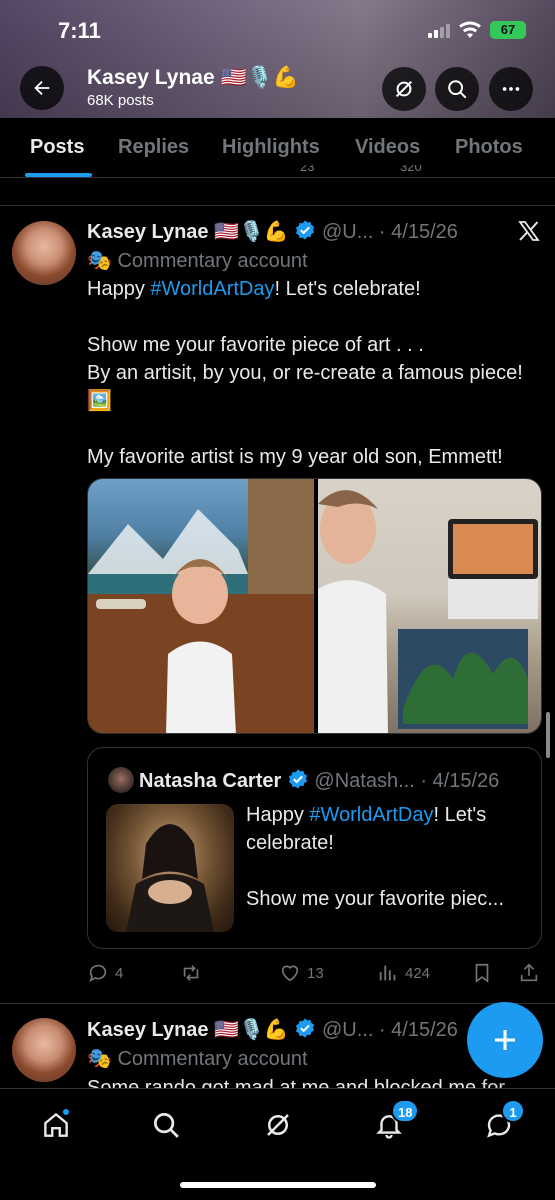  I want to click on more-button, so click(511, 89).